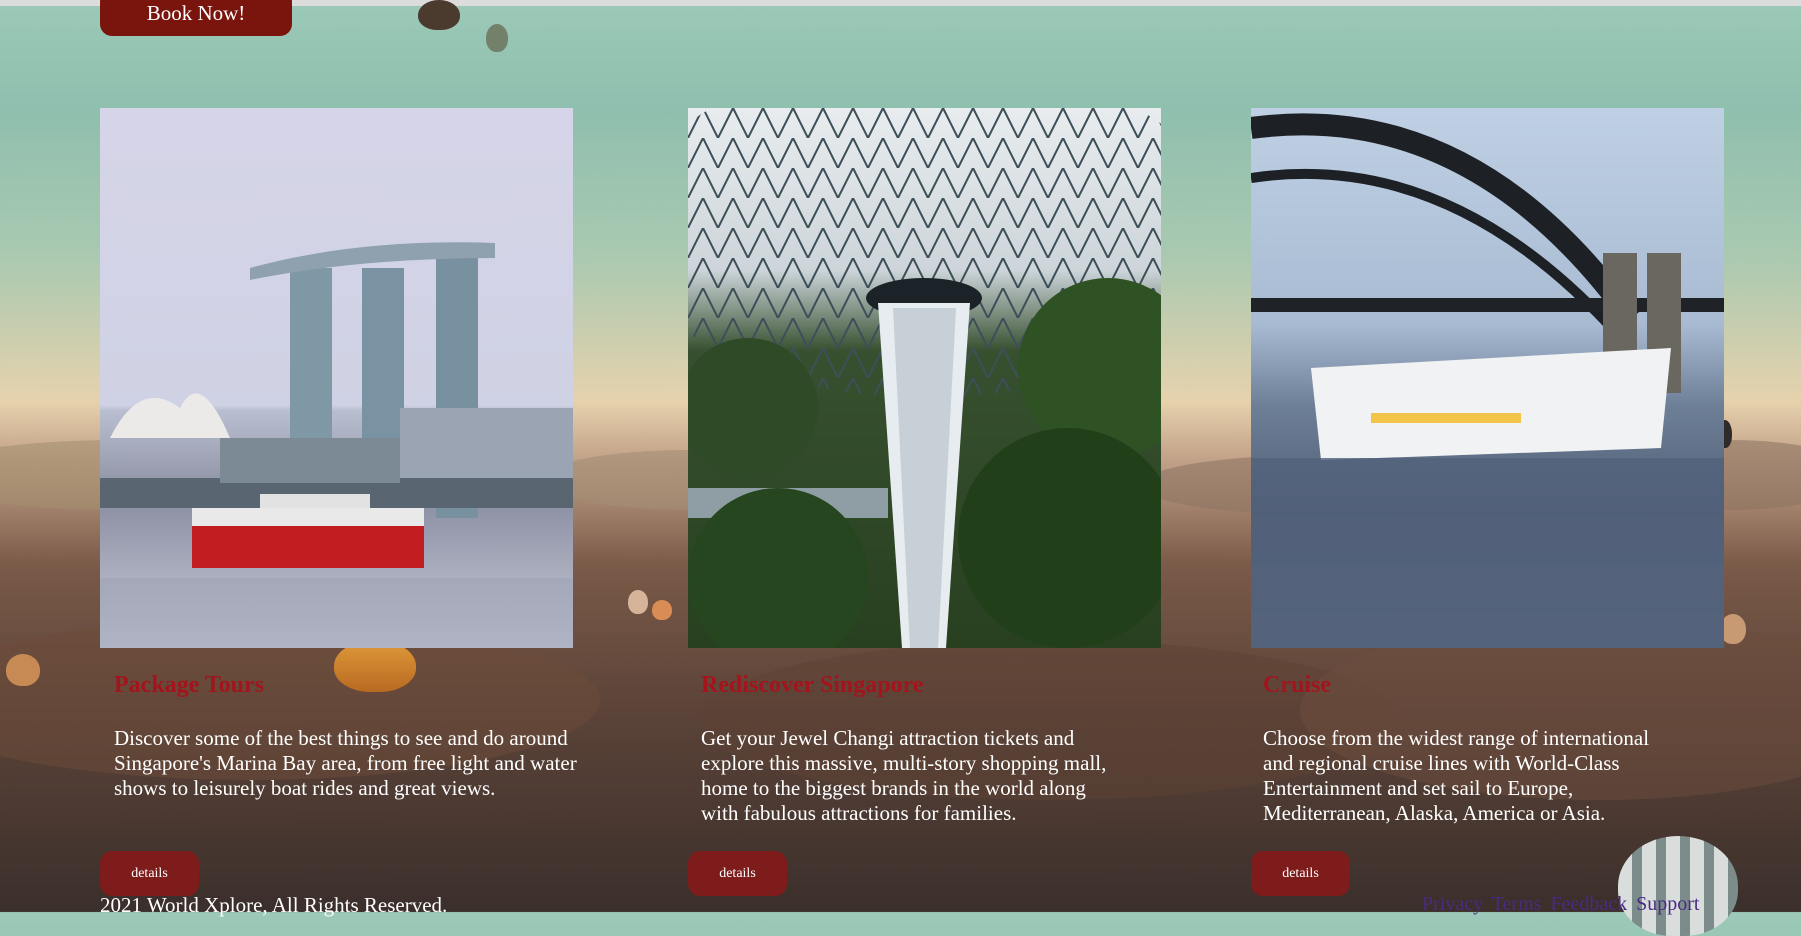 This screenshot has height=936, width=1801. What do you see at coordinates (1300, 873) in the screenshot?
I see `details-button-cruise: details` at bounding box center [1300, 873].